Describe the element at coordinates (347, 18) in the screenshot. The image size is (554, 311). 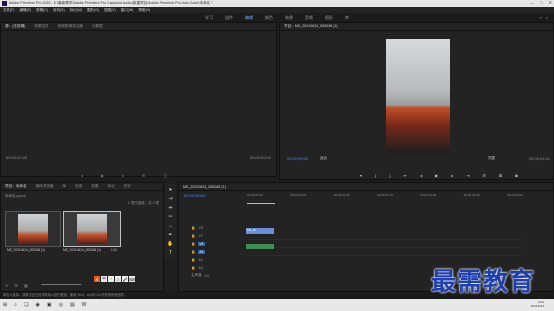
I see `workspace-libraries: 库` at that location.